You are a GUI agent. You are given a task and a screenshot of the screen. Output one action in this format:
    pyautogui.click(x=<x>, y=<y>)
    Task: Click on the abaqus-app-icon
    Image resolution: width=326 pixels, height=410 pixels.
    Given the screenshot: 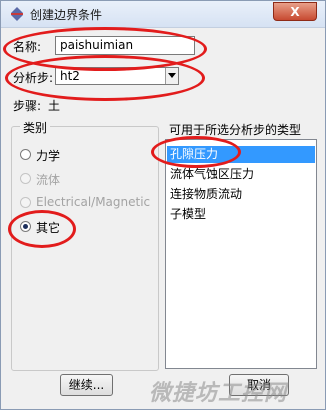 What is the action you would take?
    pyautogui.click(x=17, y=14)
    